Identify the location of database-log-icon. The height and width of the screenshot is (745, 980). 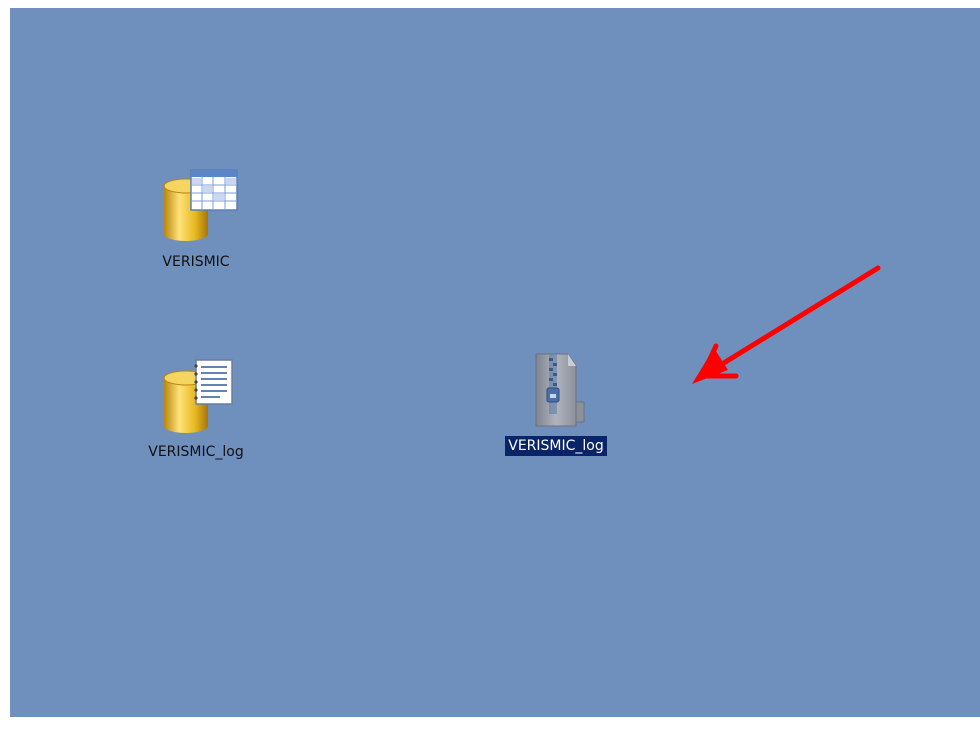
(196, 396).